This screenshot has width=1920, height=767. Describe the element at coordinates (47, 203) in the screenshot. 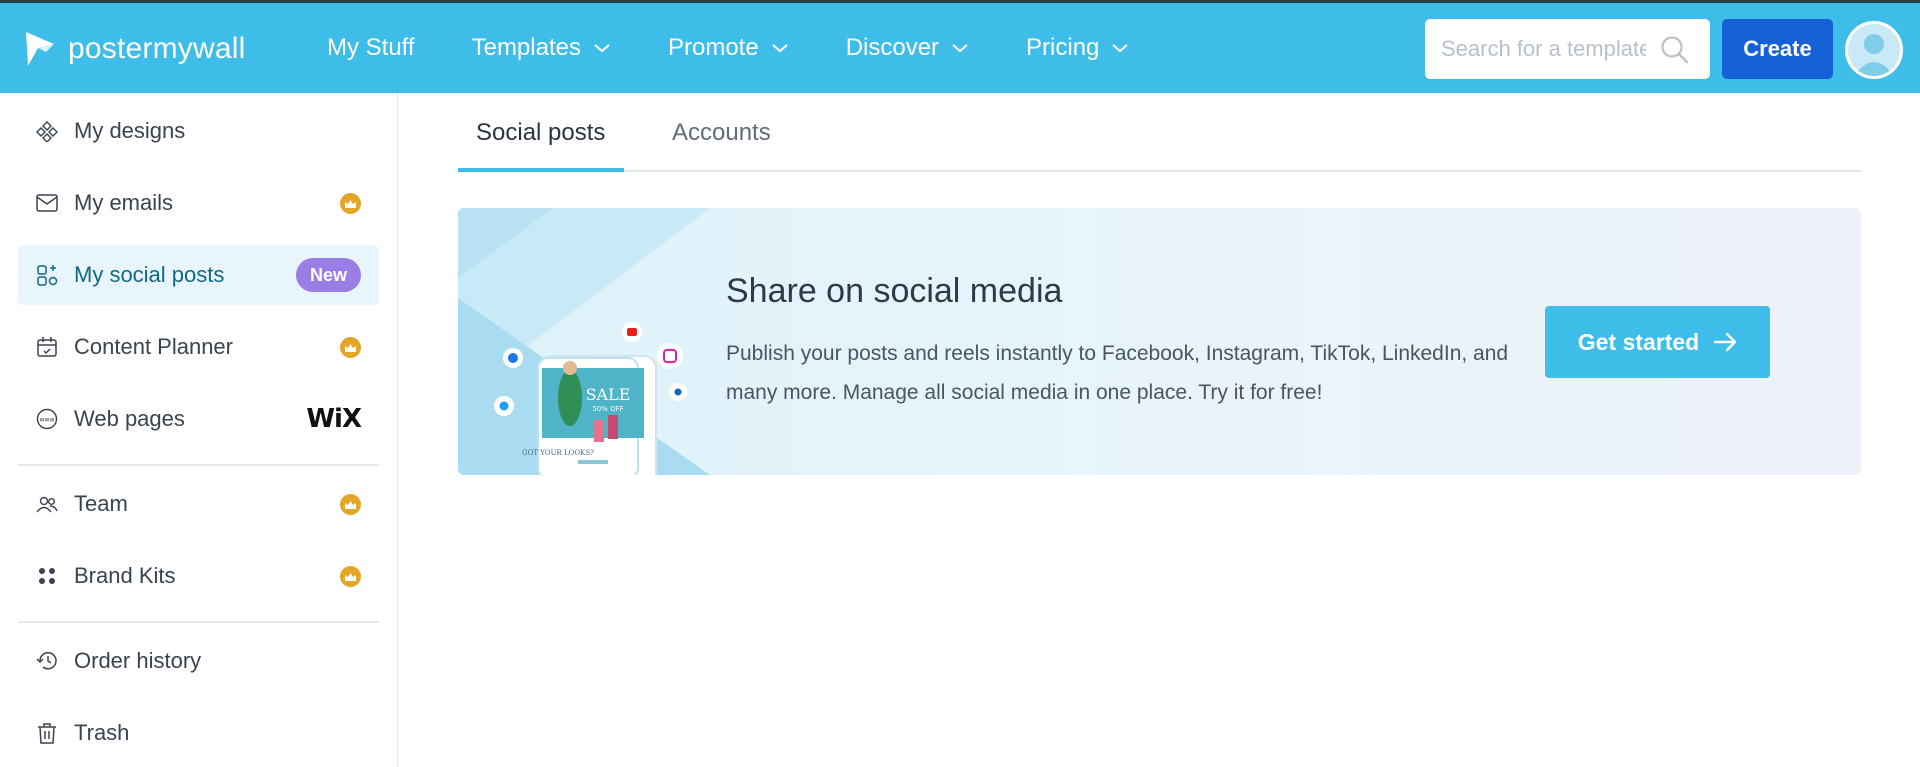

I see `mail-icon` at that location.